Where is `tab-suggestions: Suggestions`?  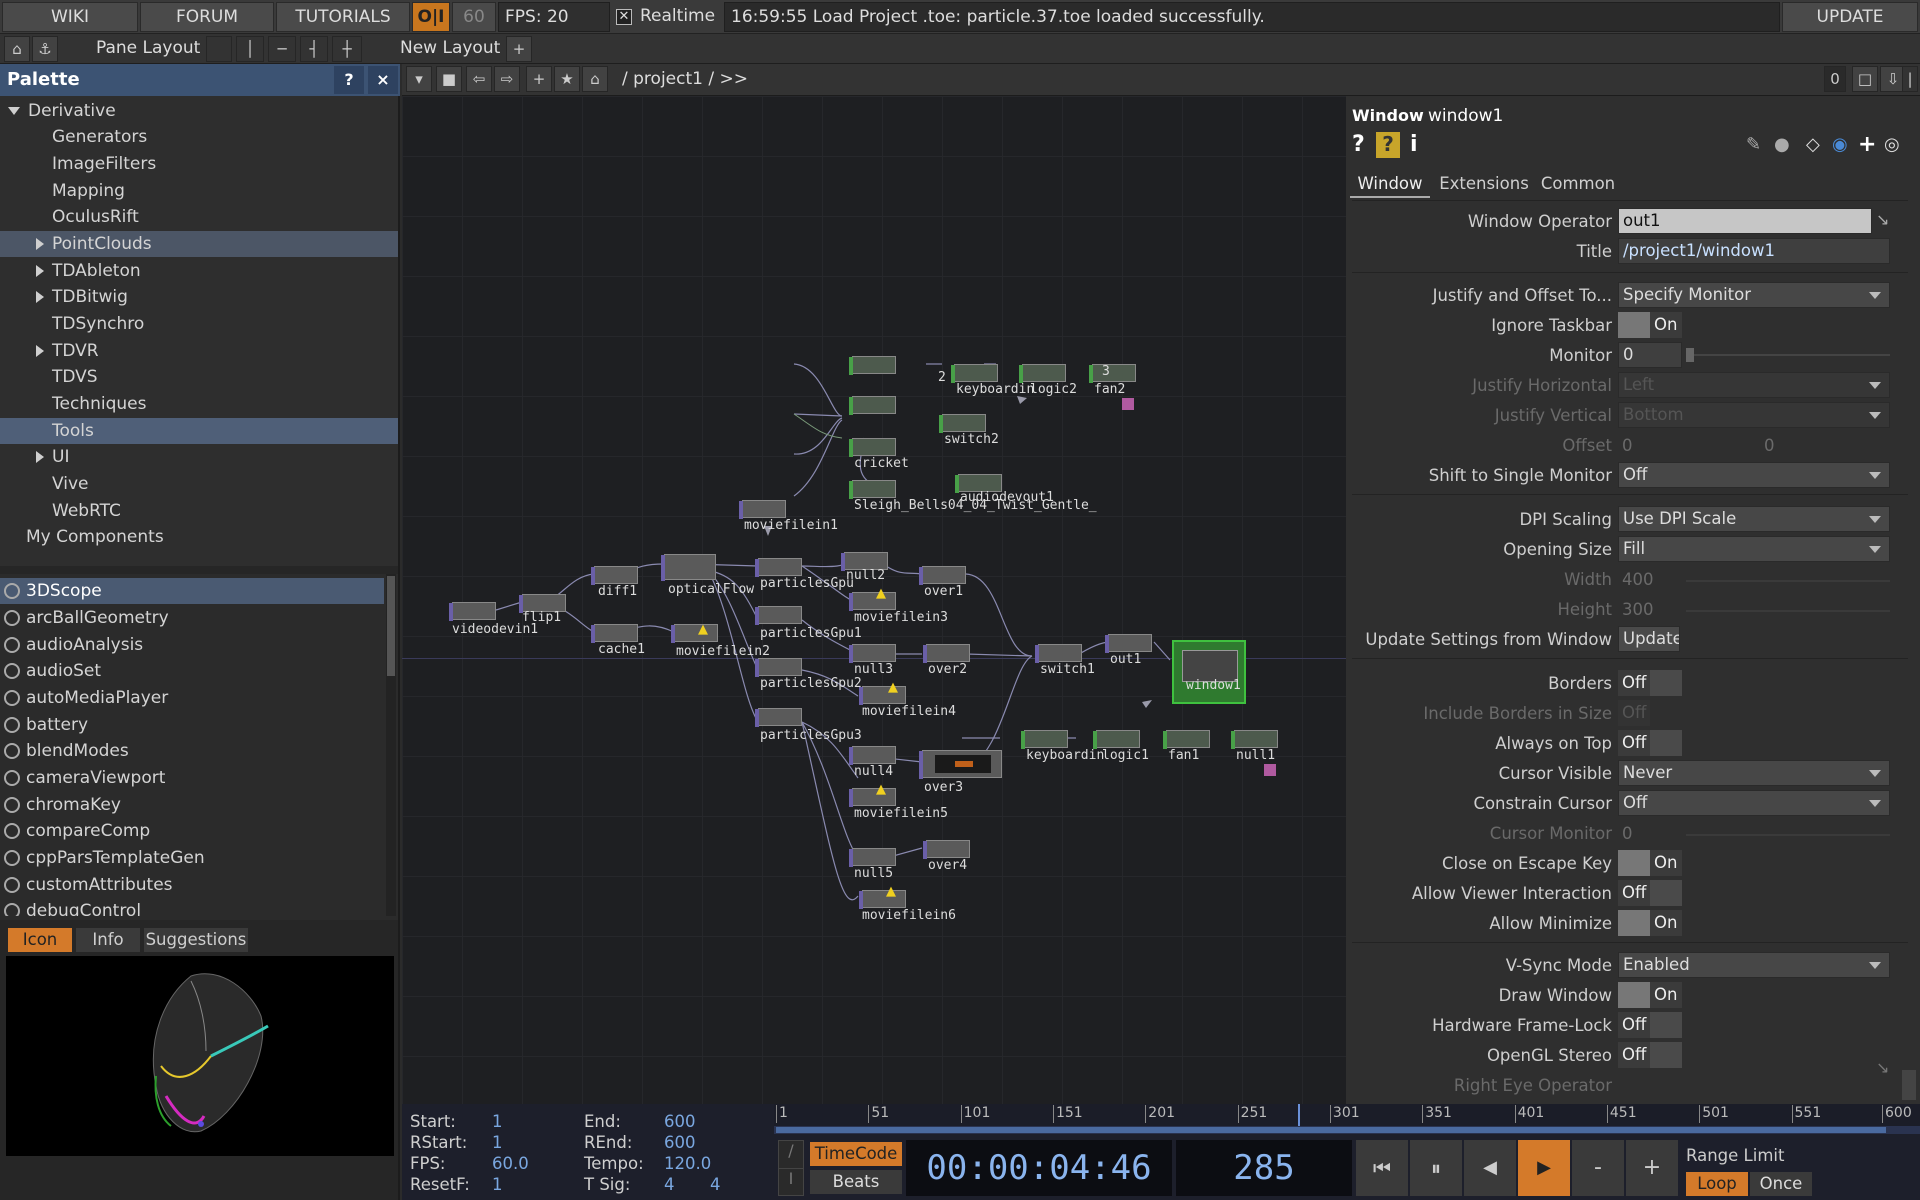 tab-suggestions: Suggestions is located at coordinates (196, 940).